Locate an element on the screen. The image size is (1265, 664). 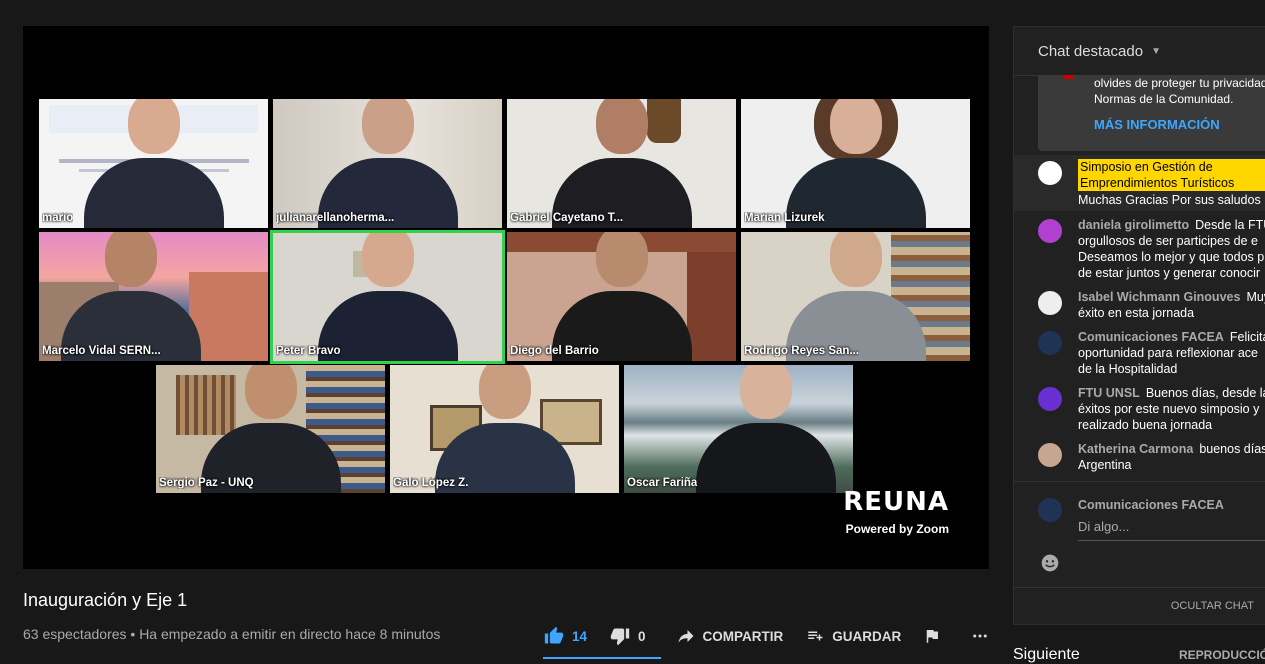
message-author: Katherina Carmona is located at coordinates (1136, 449).